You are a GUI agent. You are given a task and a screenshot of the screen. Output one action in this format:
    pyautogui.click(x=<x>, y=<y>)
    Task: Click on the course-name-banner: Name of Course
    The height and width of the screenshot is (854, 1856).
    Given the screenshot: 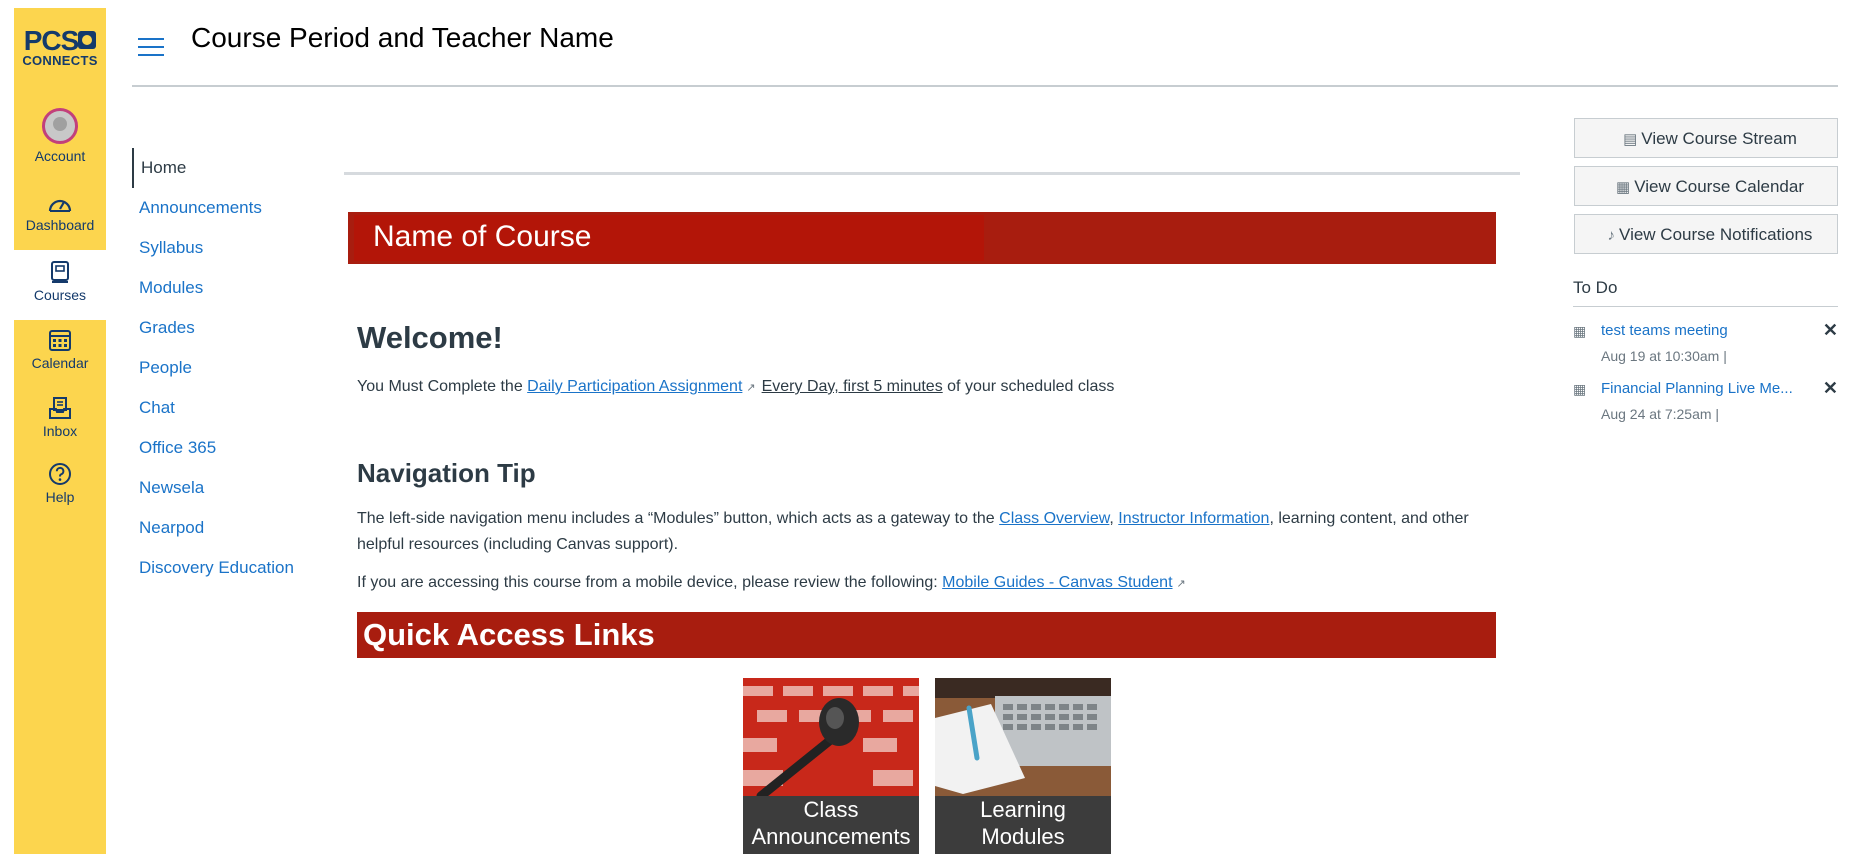 What is the action you would take?
    pyautogui.click(x=922, y=238)
    